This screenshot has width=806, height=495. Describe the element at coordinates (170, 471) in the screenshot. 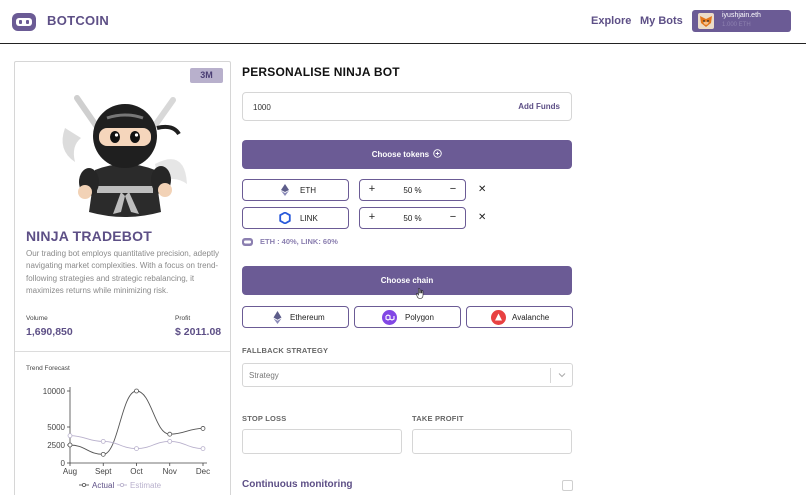

I see `x-tick-label: Nov` at that location.